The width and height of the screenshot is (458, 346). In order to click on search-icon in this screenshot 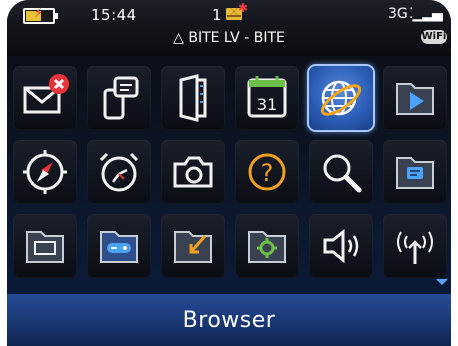, I will do `click(341, 172)`.